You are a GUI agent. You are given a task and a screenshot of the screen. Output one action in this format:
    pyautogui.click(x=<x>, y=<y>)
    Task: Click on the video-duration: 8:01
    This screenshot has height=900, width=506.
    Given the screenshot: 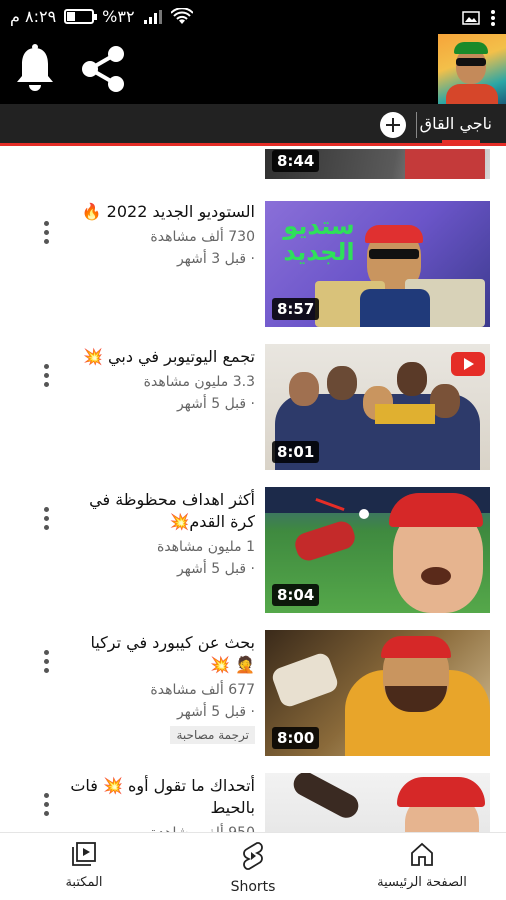 What is the action you would take?
    pyautogui.click(x=296, y=452)
    